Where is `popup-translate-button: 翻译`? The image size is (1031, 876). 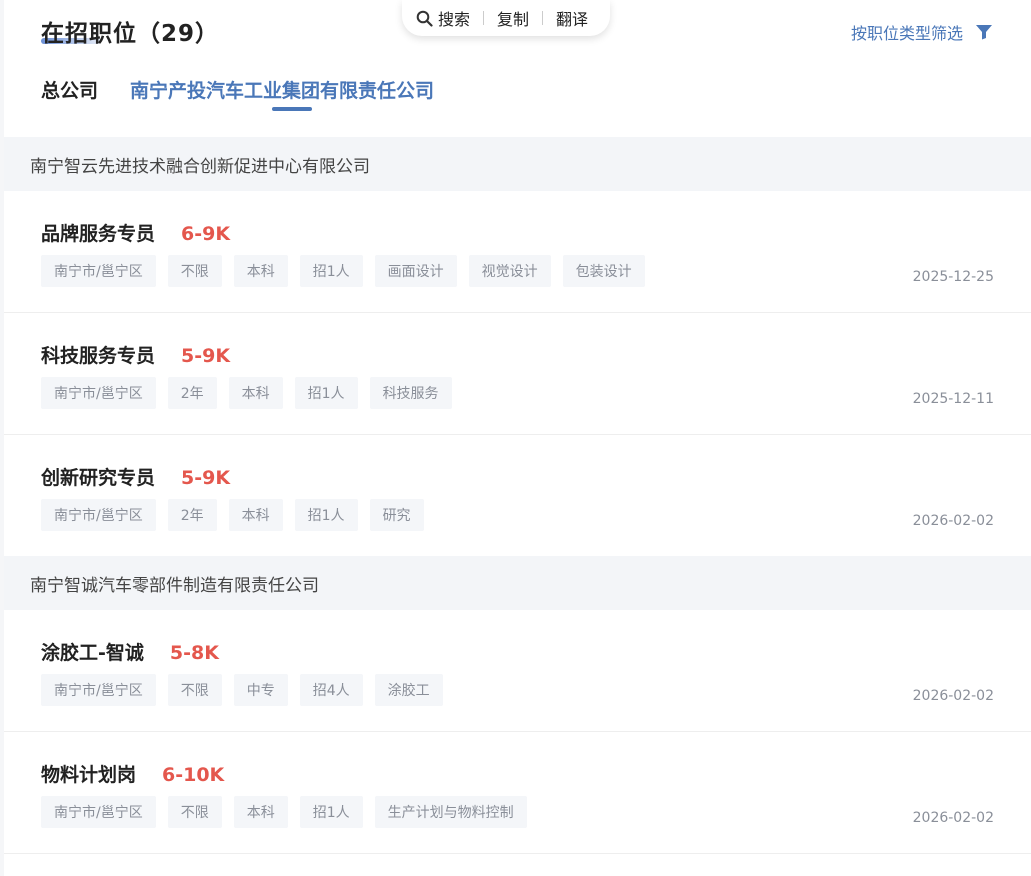 popup-translate-button: 翻译 is located at coordinates (572, 18).